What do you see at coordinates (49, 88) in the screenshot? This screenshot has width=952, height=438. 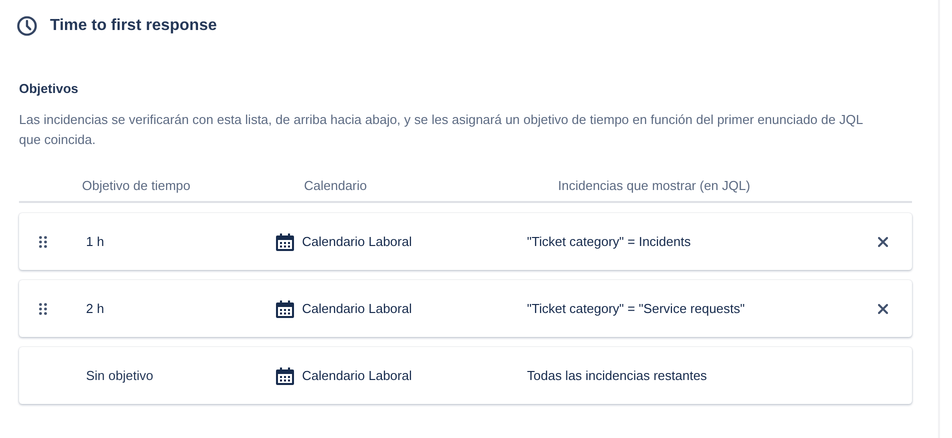 I see `objectives-heading: Objetivos` at bounding box center [49, 88].